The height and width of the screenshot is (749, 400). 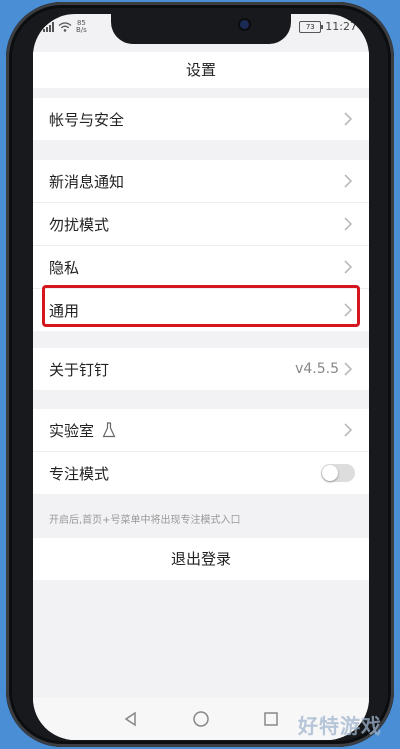 I want to click on focus-mode-toggle, so click(x=338, y=473).